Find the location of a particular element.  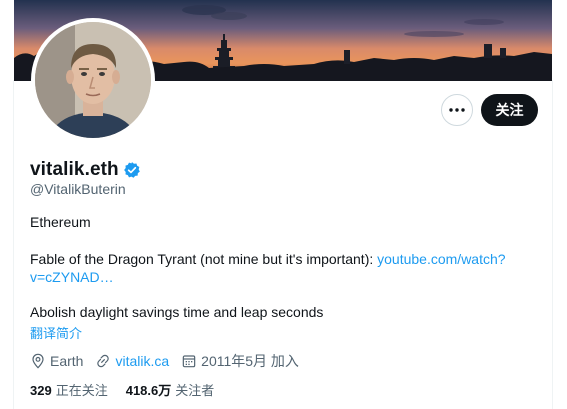

calendar-icon is located at coordinates (189, 361).